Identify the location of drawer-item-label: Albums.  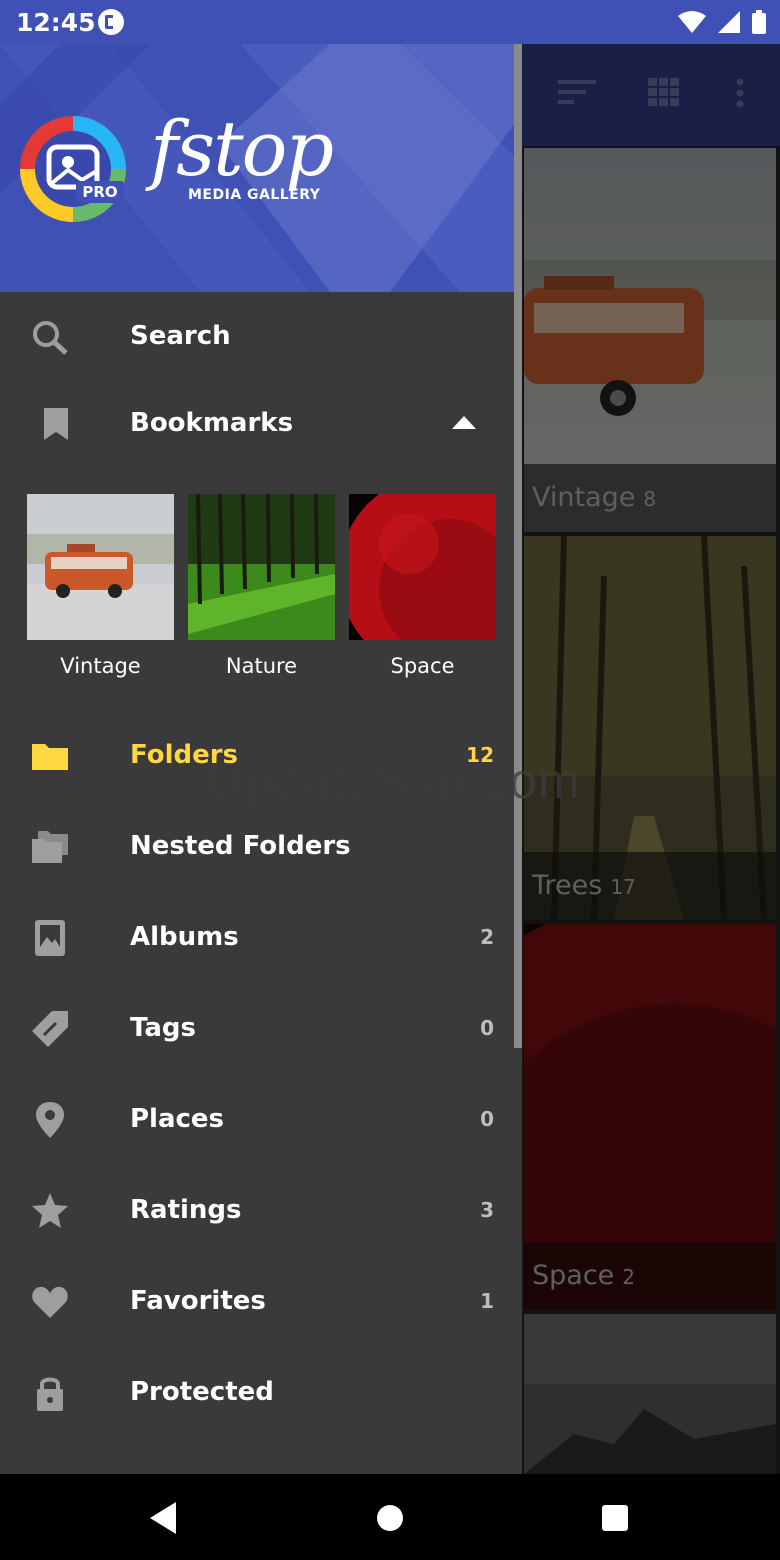
(184, 937).